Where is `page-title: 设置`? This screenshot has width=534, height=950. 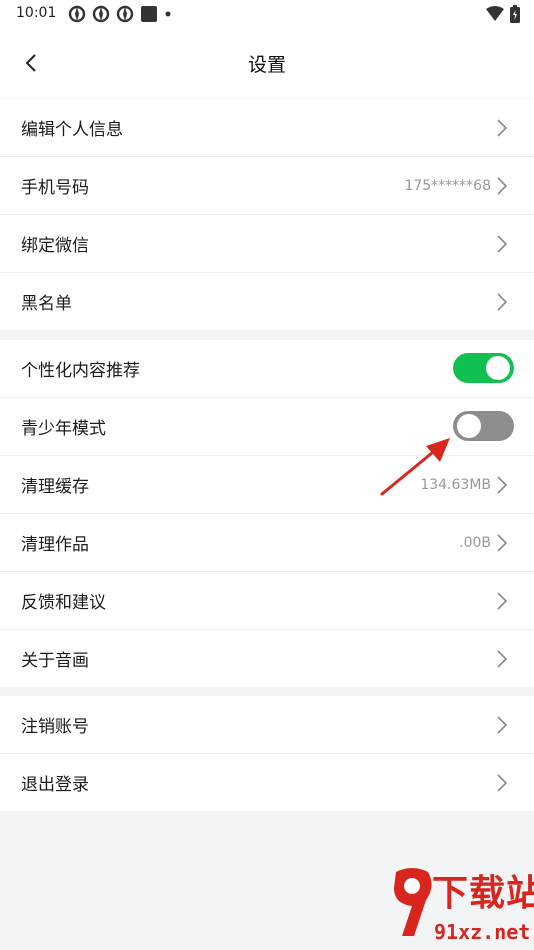 page-title: 设置 is located at coordinates (266, 65).